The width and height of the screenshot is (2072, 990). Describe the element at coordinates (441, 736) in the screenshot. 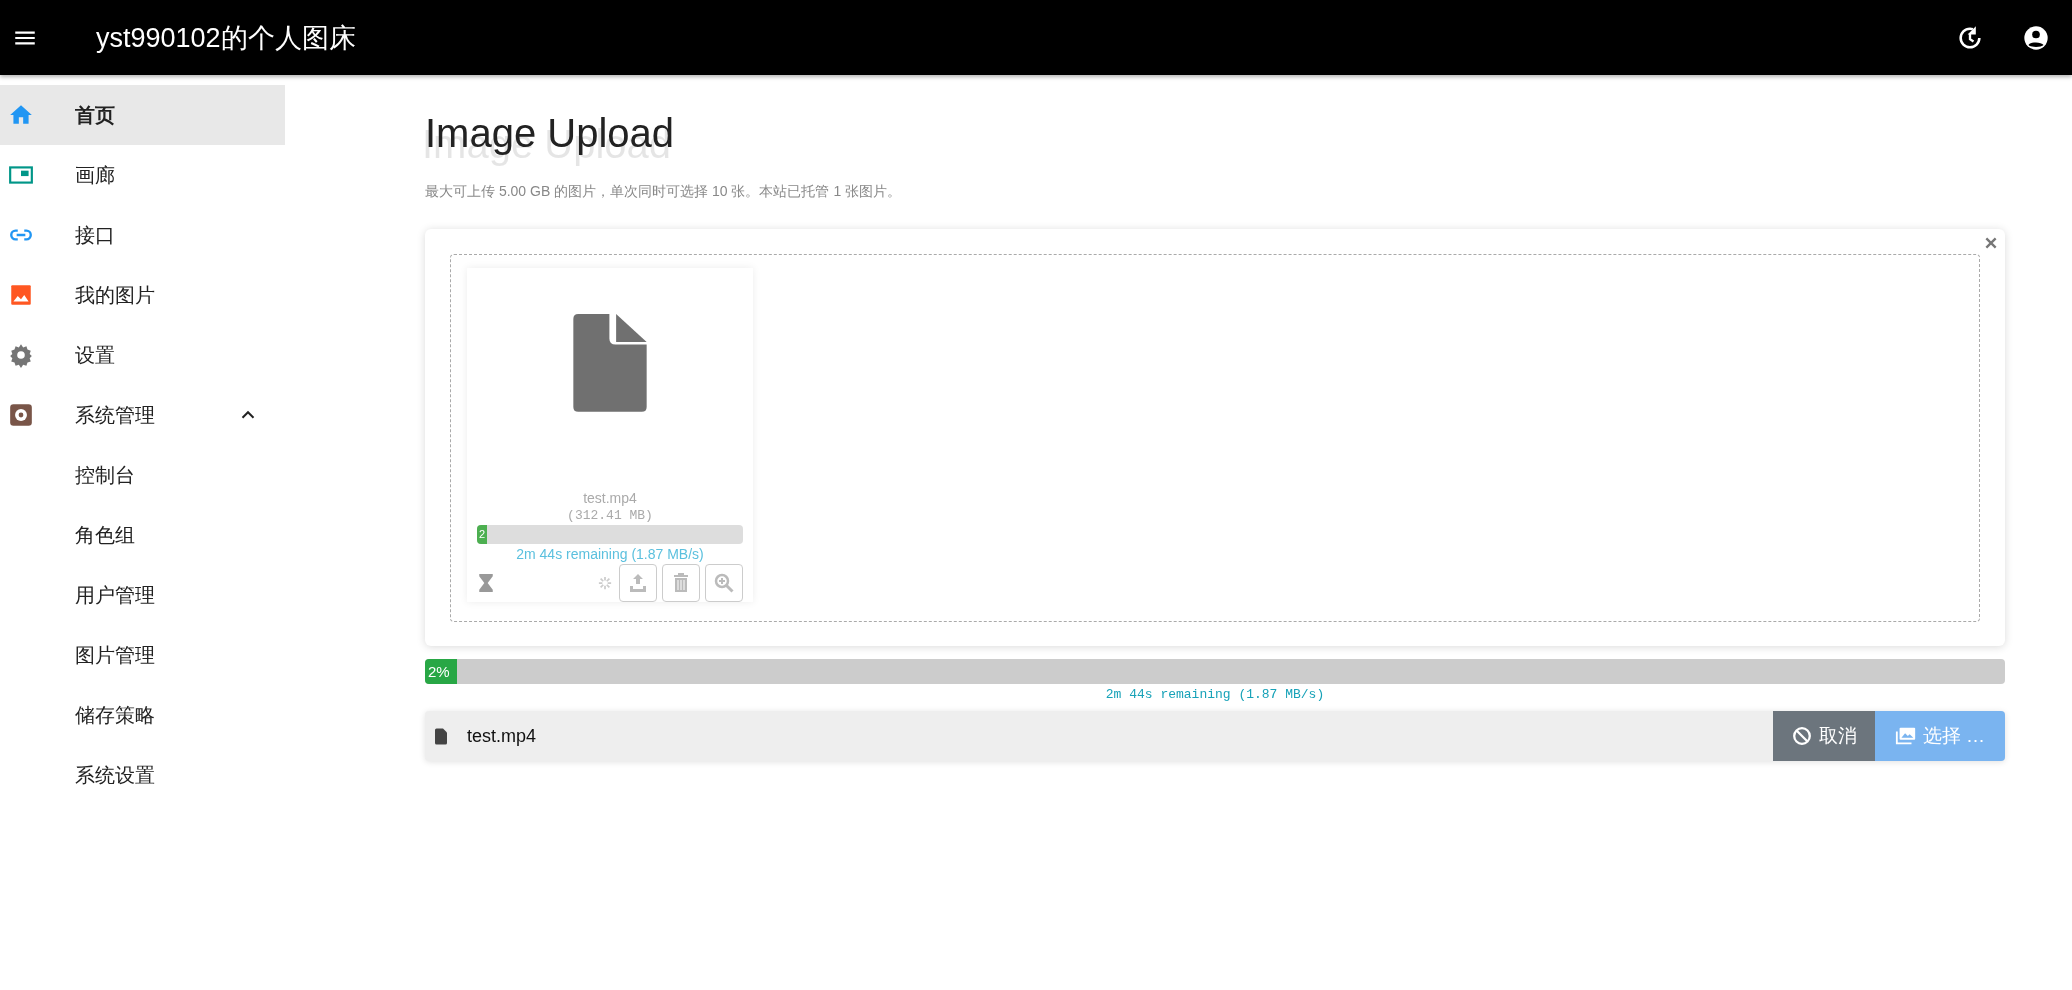

I see `file-icon` at that location.